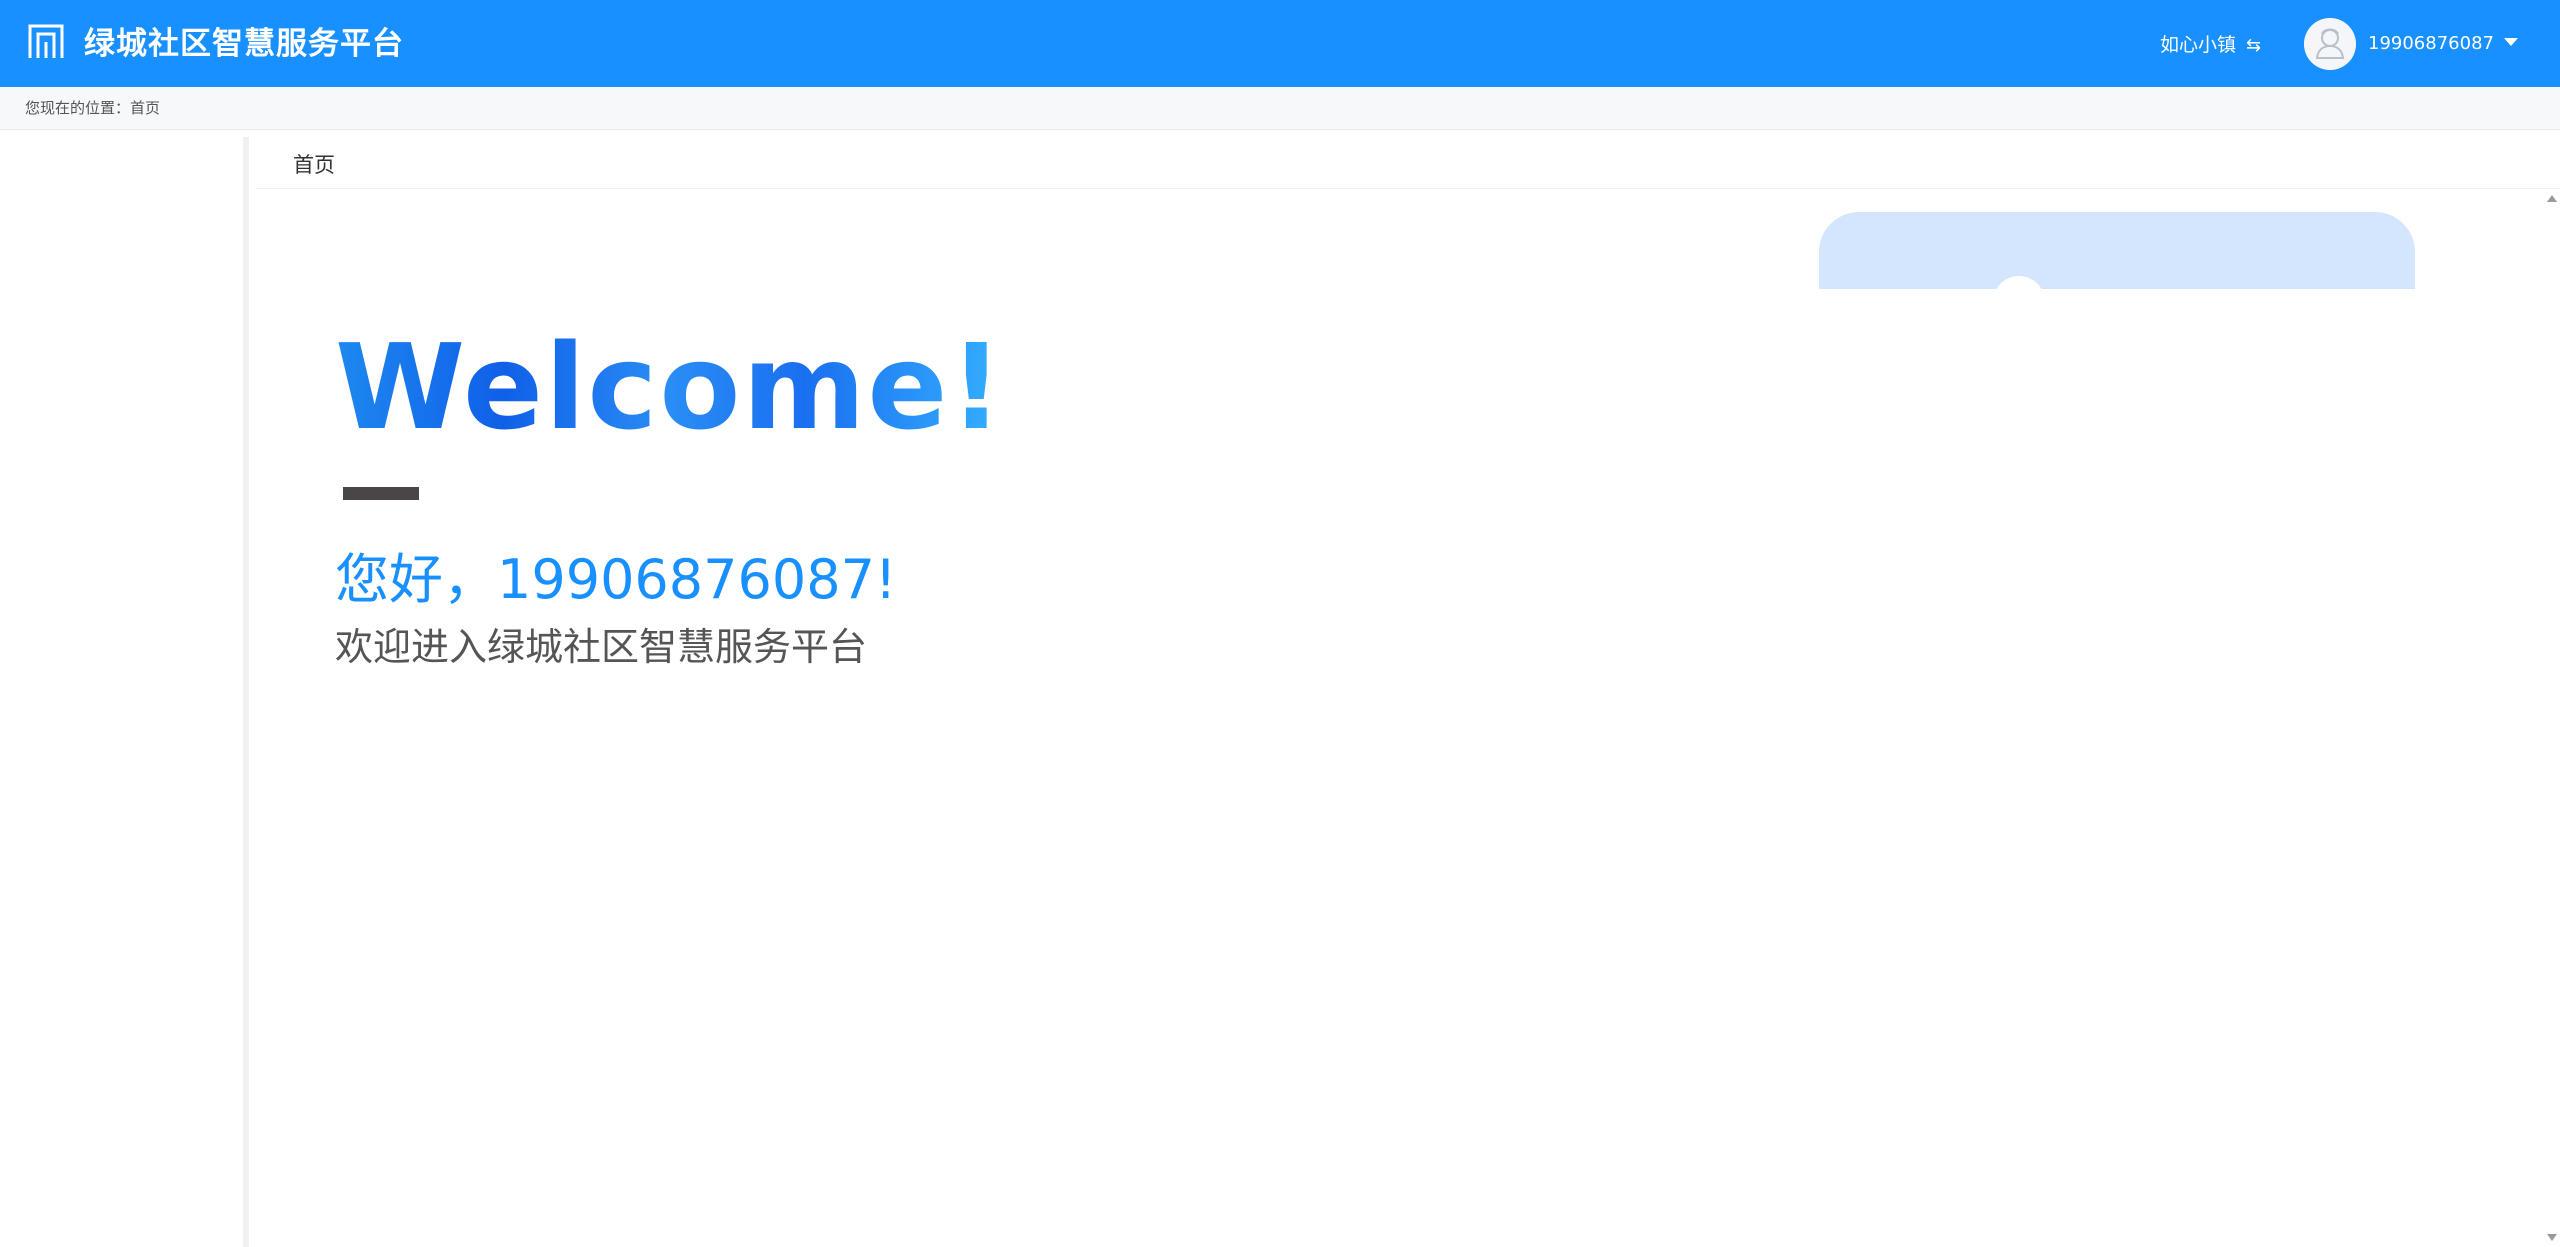  Describe the element at coordinates (381, 493) in the screenshot. I see `welcome-divider` at that location.